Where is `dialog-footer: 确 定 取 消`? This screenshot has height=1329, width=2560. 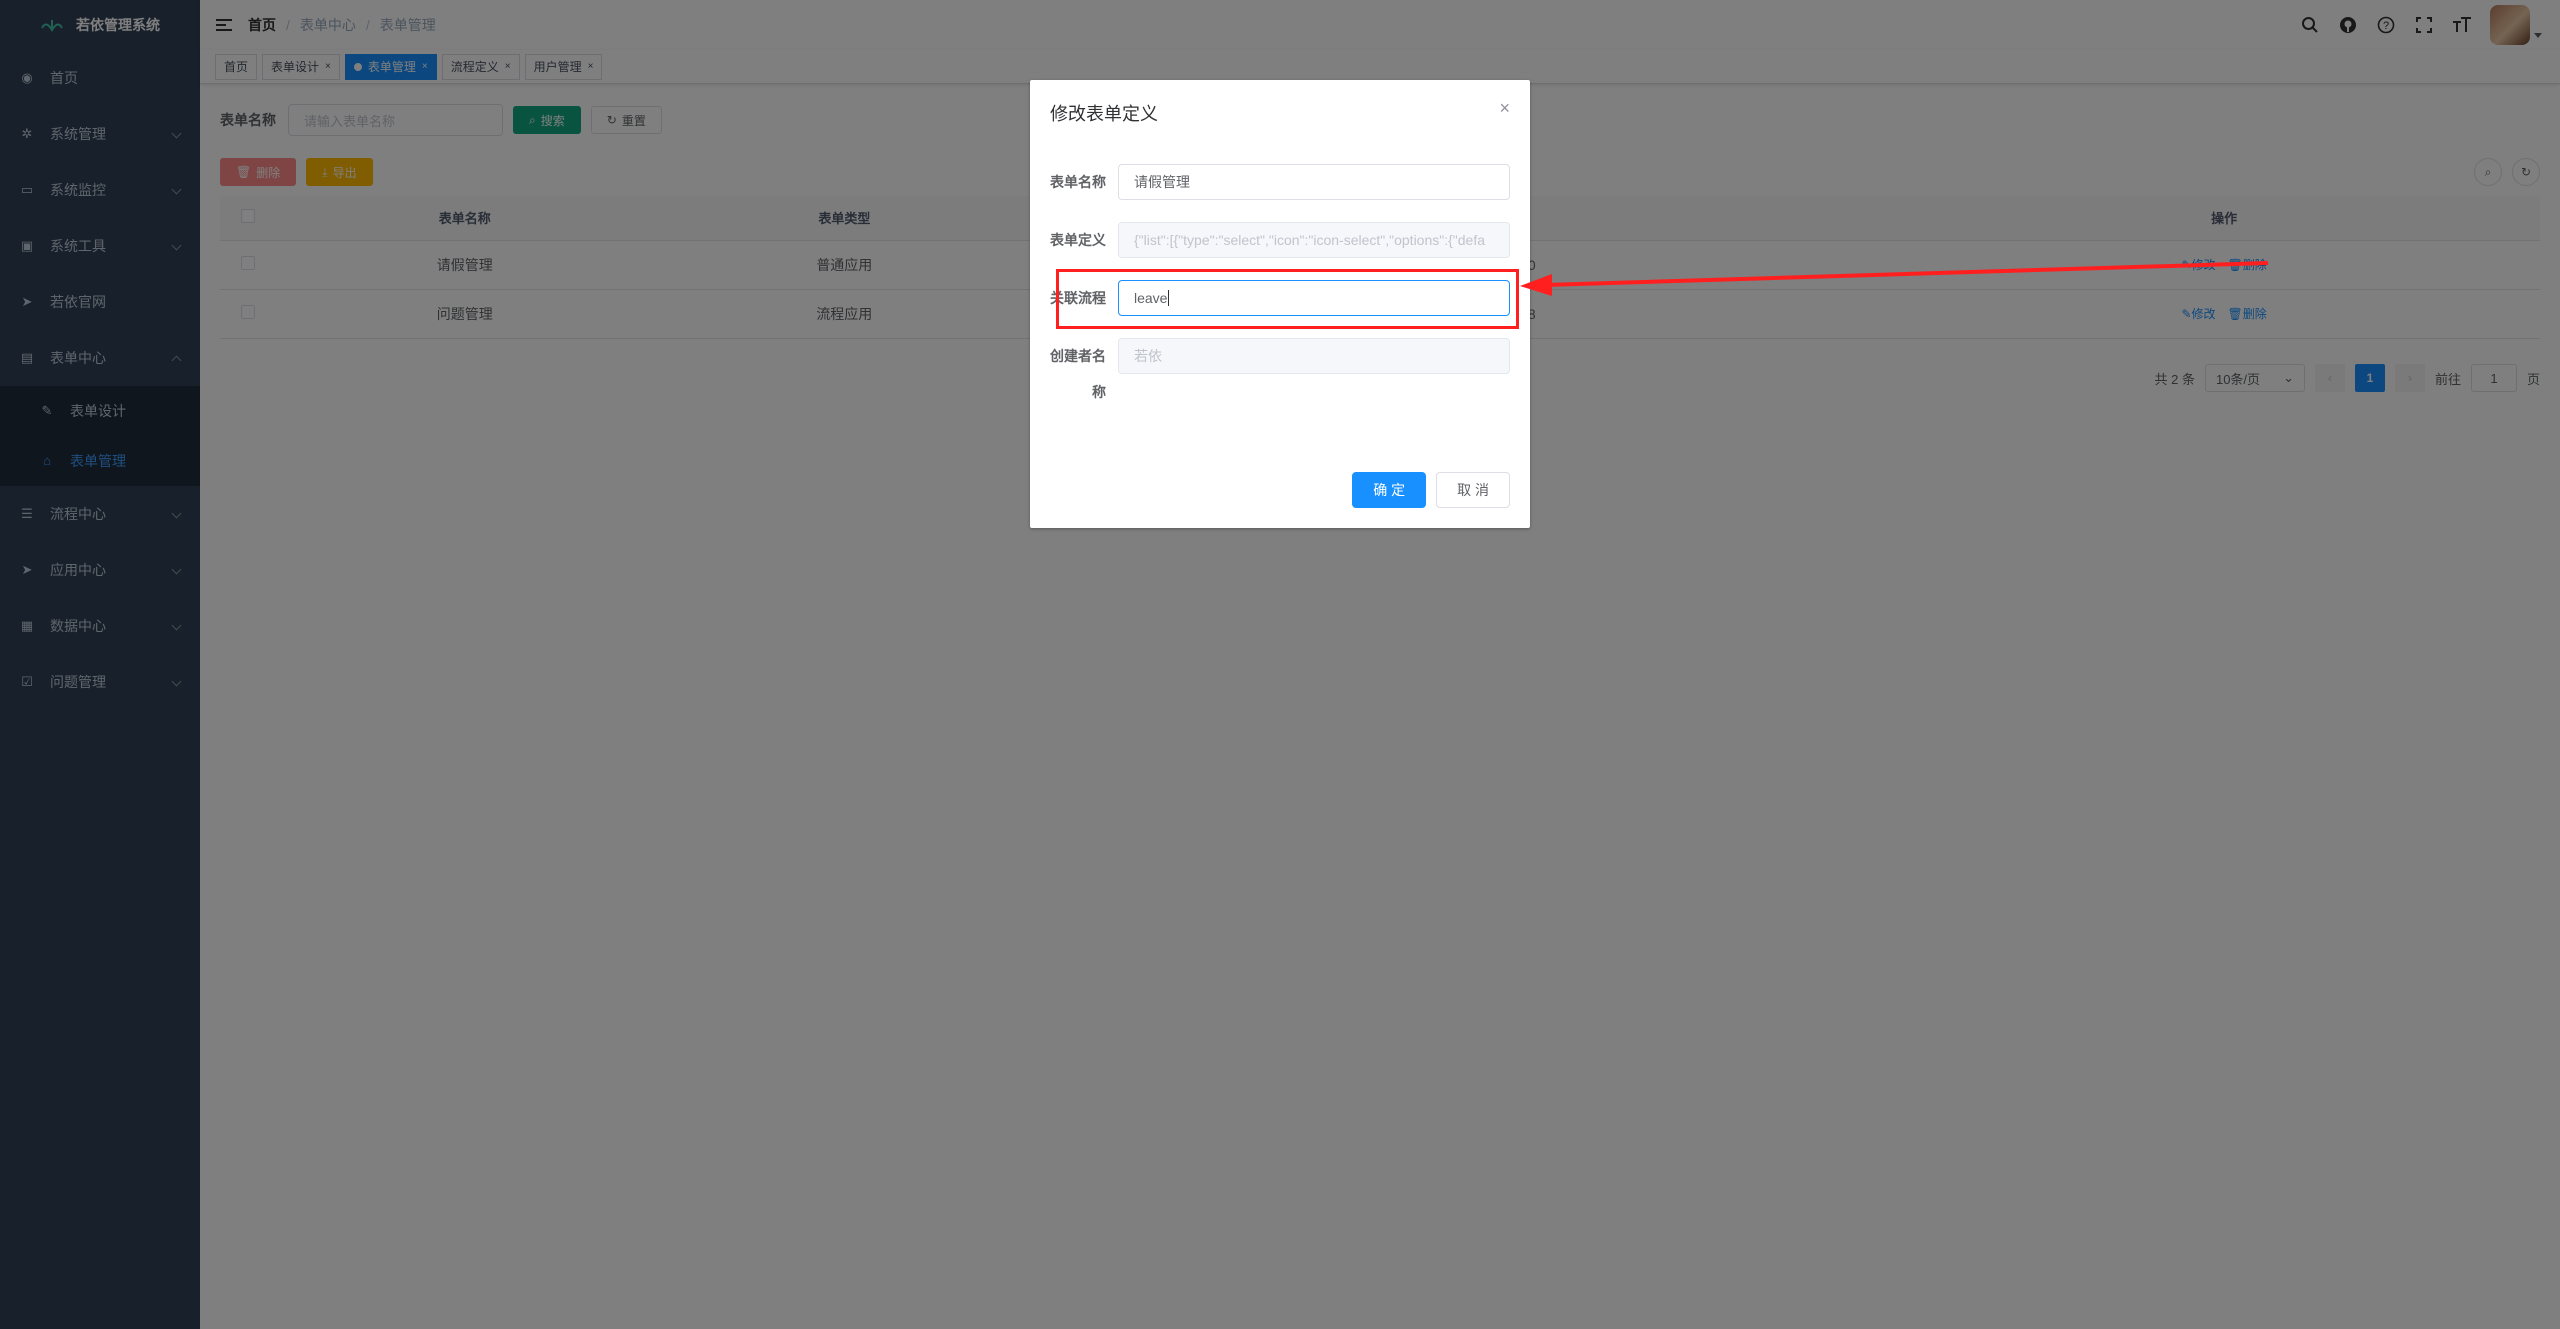 dialog-footer: 确 定 取 消 is located at coordinates (1431, 490).